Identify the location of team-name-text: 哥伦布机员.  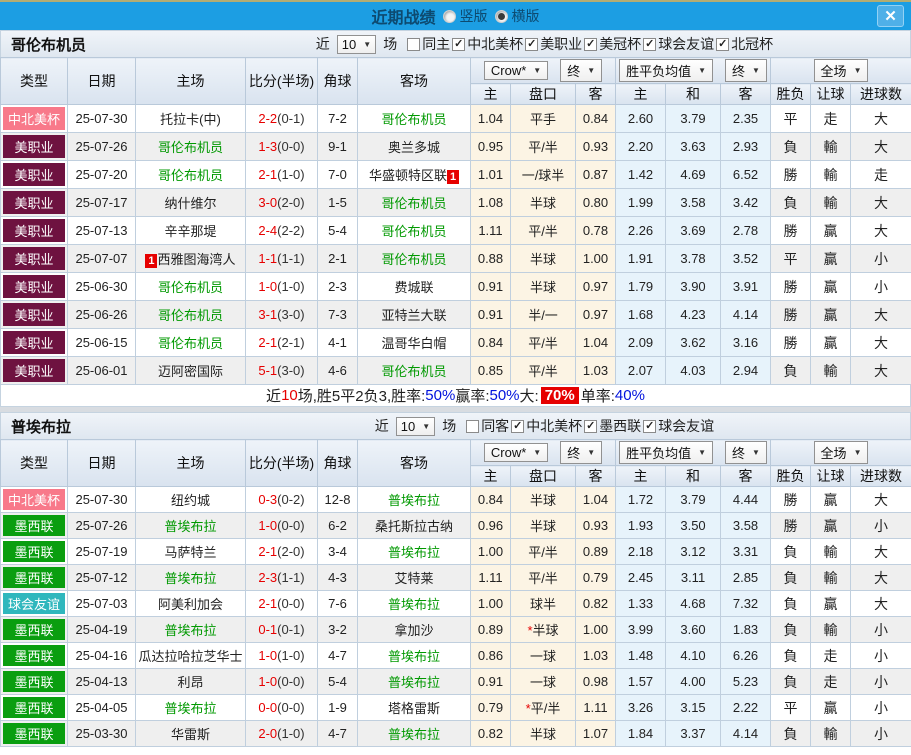
(190, 147).